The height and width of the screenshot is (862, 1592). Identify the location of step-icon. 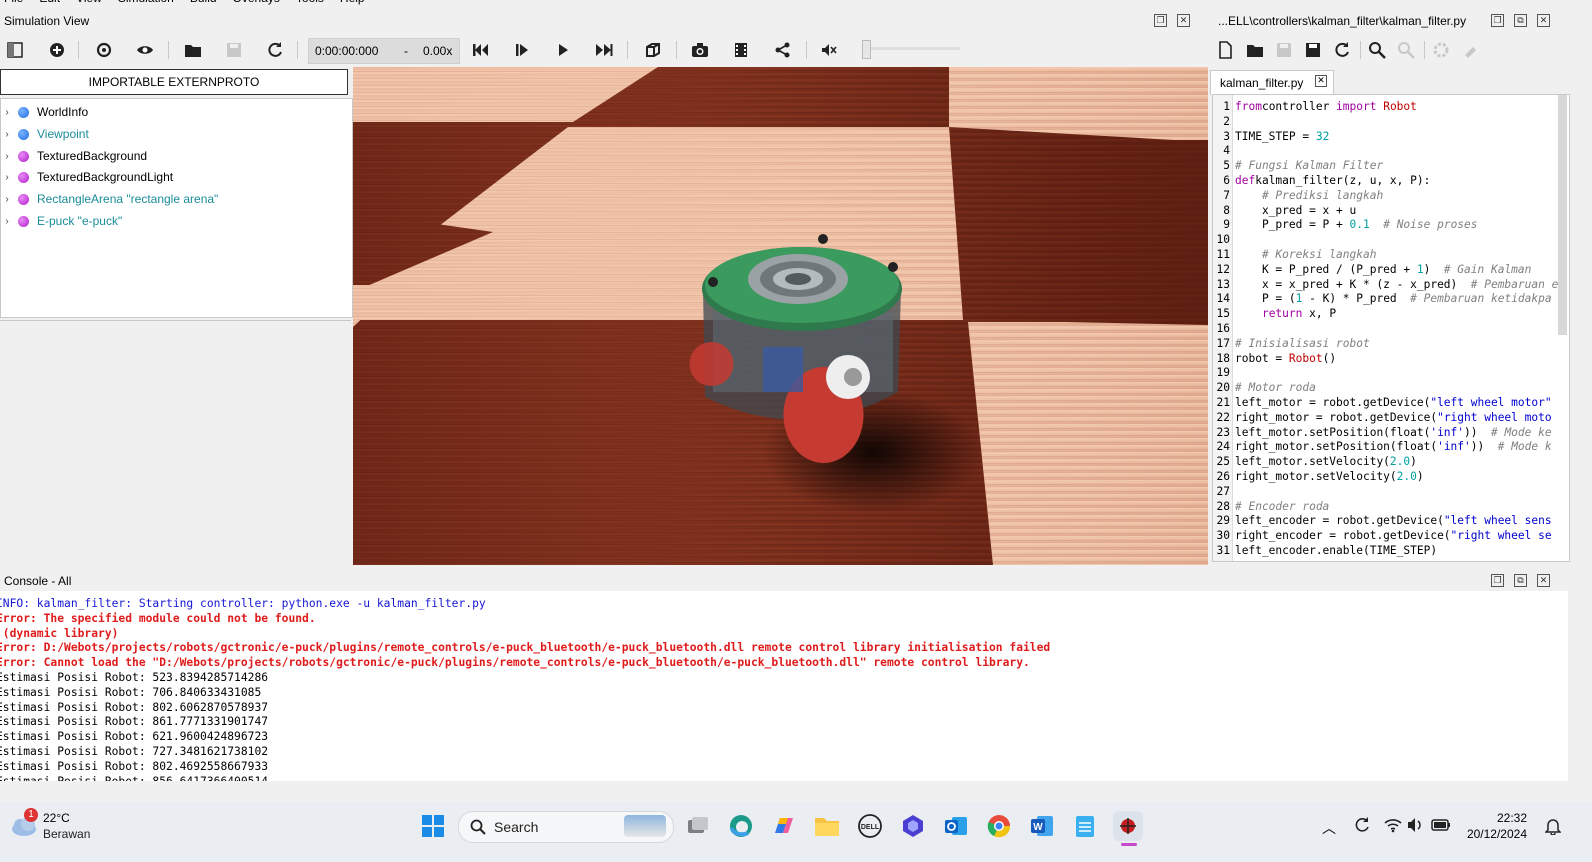
(522, 50).